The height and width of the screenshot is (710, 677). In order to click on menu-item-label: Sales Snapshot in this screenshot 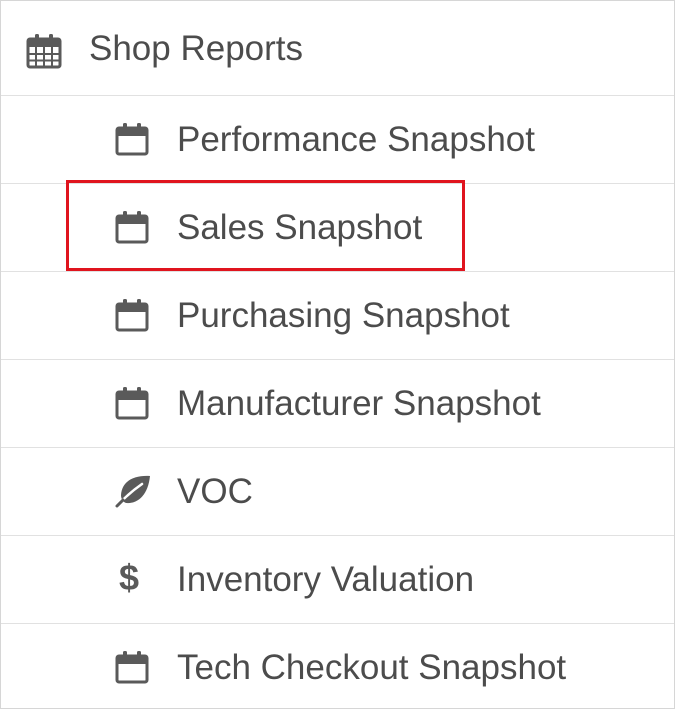, I will do `click(300, 227)`.